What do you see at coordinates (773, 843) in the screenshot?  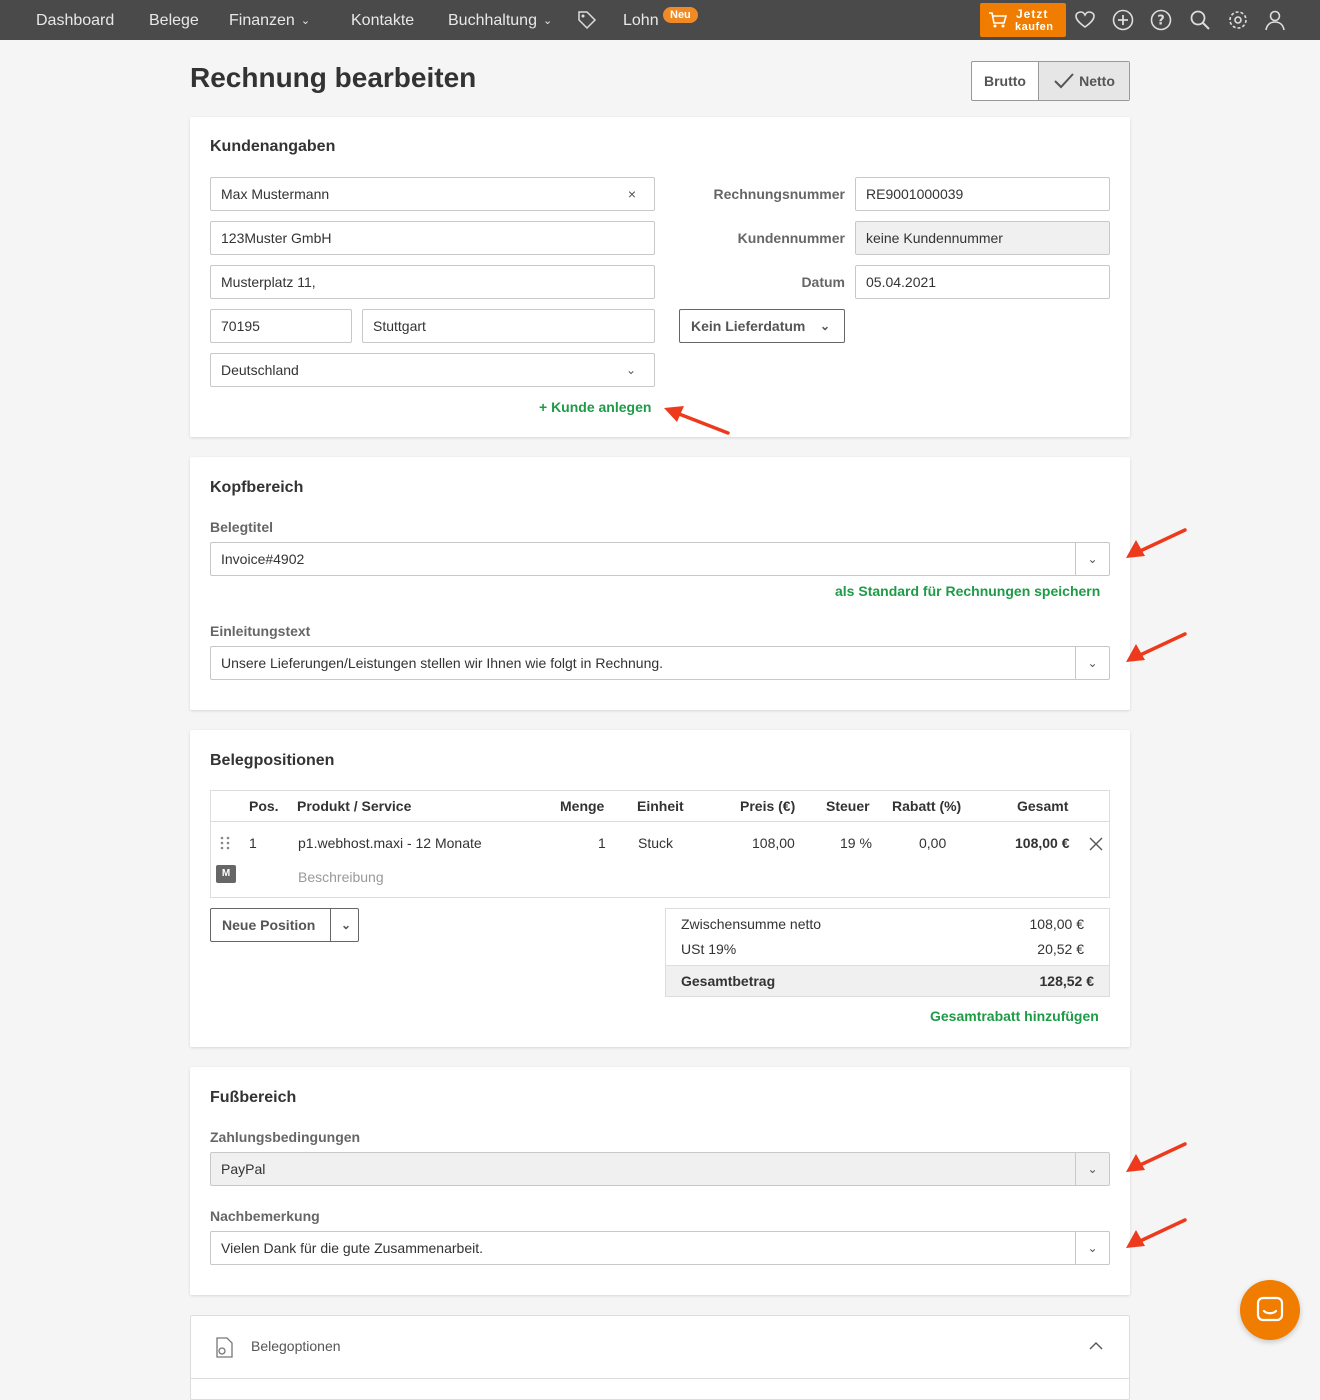 I see `row-price: 108,00` at bounding box center [773, 843].